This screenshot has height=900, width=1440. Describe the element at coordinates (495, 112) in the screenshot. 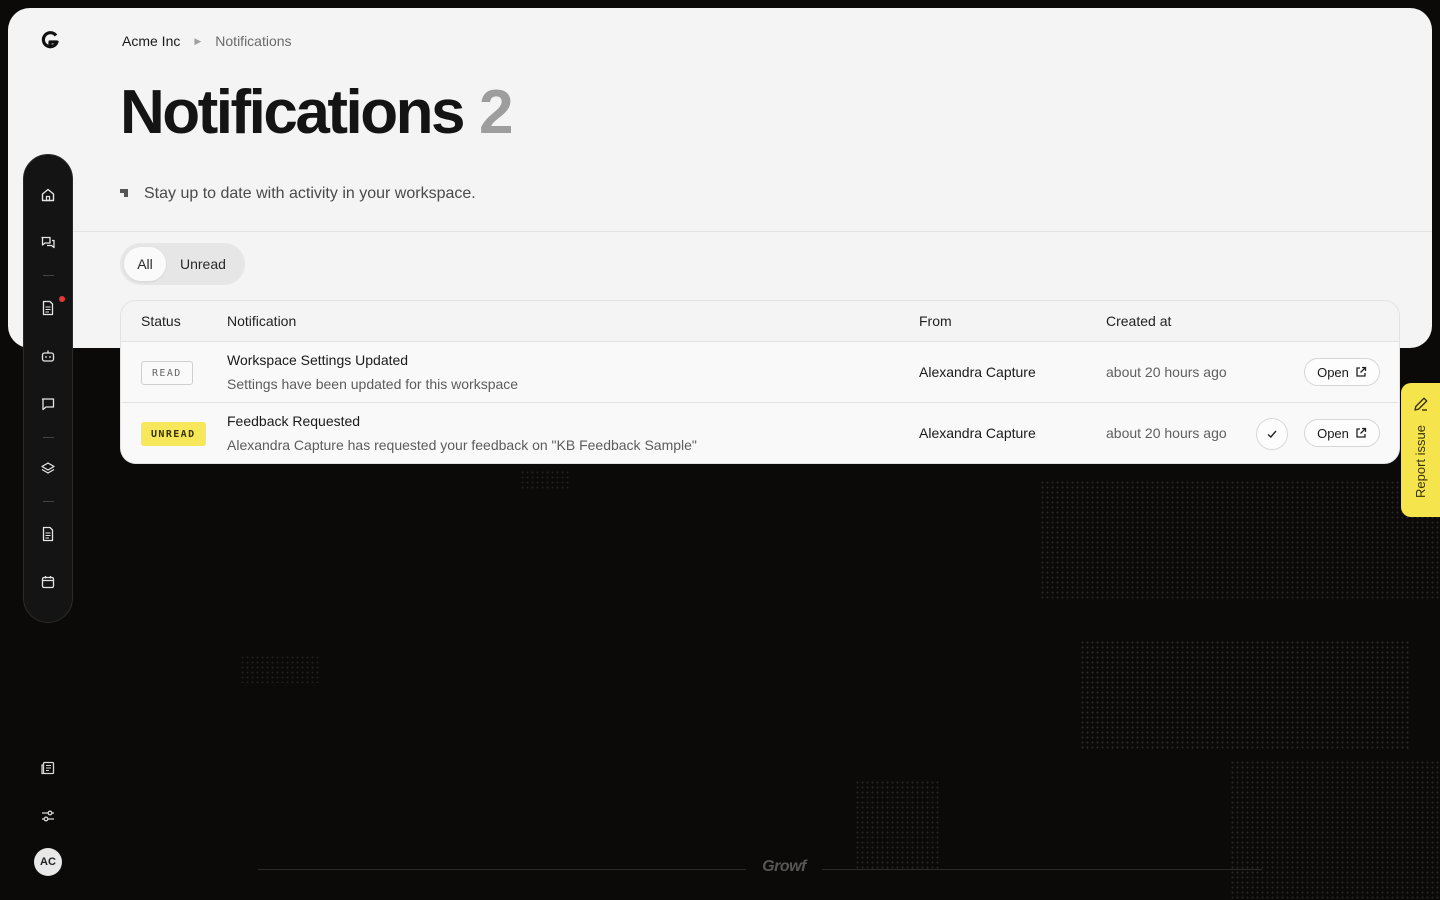

I see `notification-count: 2` at that location.